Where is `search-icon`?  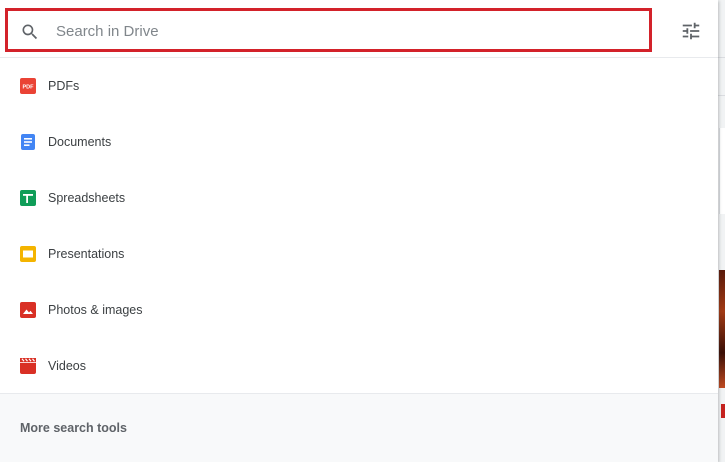
search-icon is located at coordinates (30, 32).